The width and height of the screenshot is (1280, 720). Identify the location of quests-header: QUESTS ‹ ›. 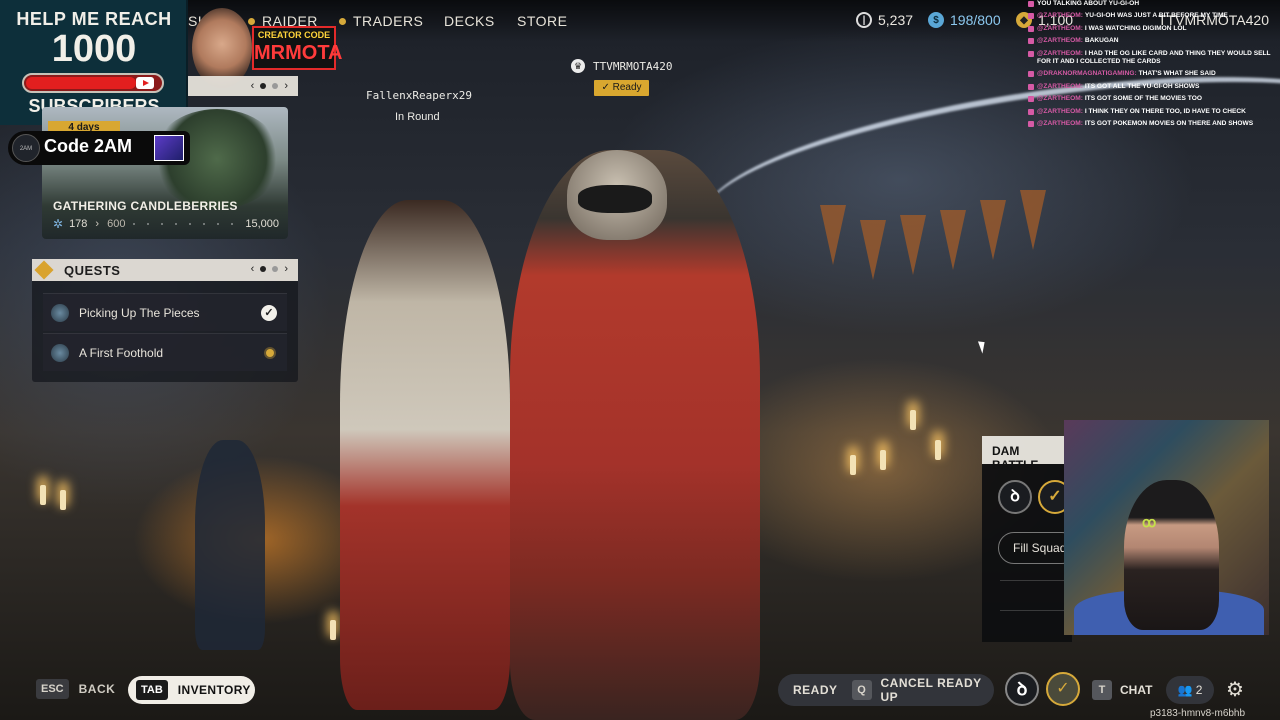
(165, 270).